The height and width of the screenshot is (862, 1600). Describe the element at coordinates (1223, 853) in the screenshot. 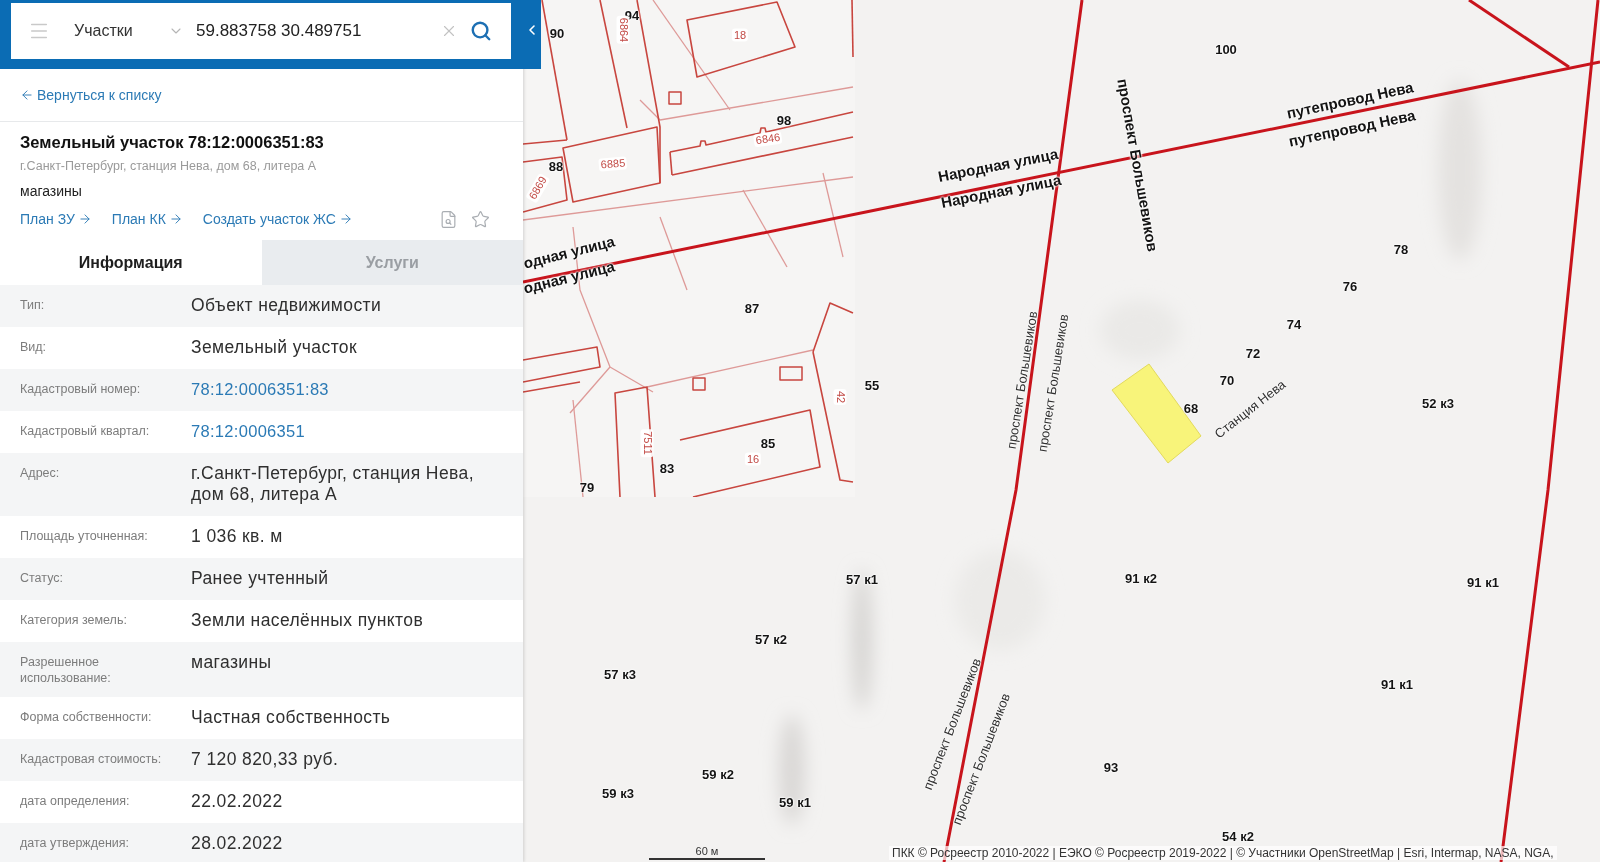

I see `attribution-text: ПКК © Росреестр 2010-2022 | ЕЭКО © Росреестр 2019-2022 | © Участники OpenStreetMap | Esri, Intermap, NASA, NGA,` at that location.